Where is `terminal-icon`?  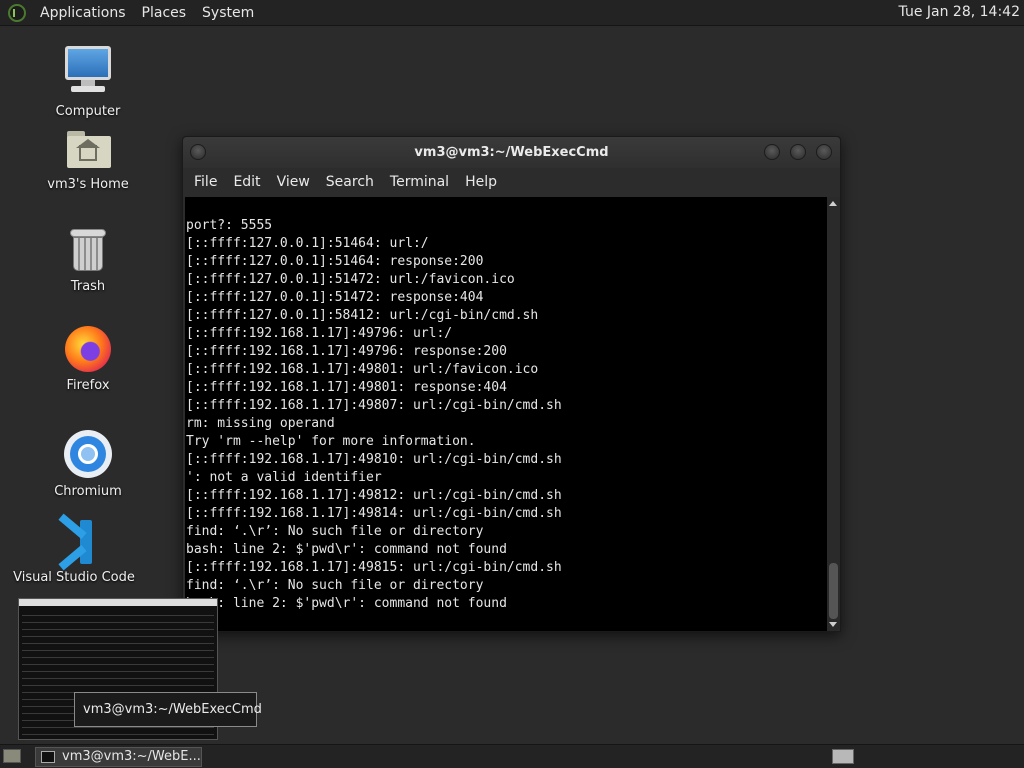
terminal-icon is located at coordinates (48, 757).